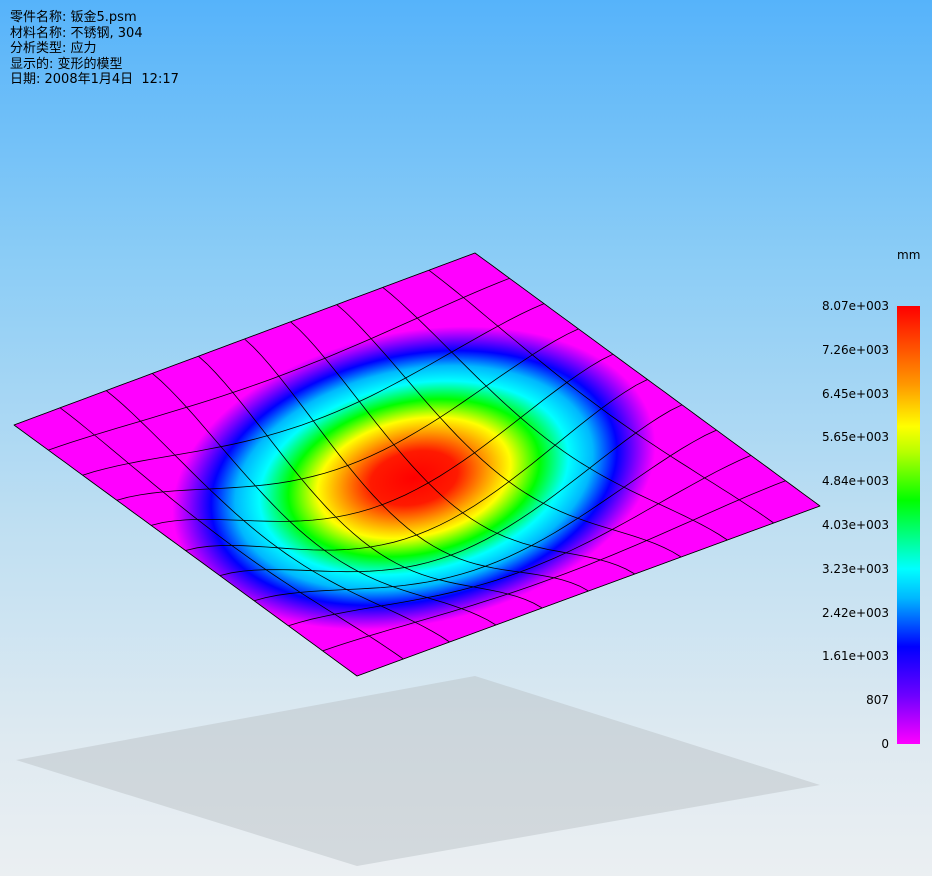 This screenshot has height=876, width=932. Describe the element at coordinates (855, 656) in the screenshot. I see `legend-tick-label: 1.61e+003` at that location.